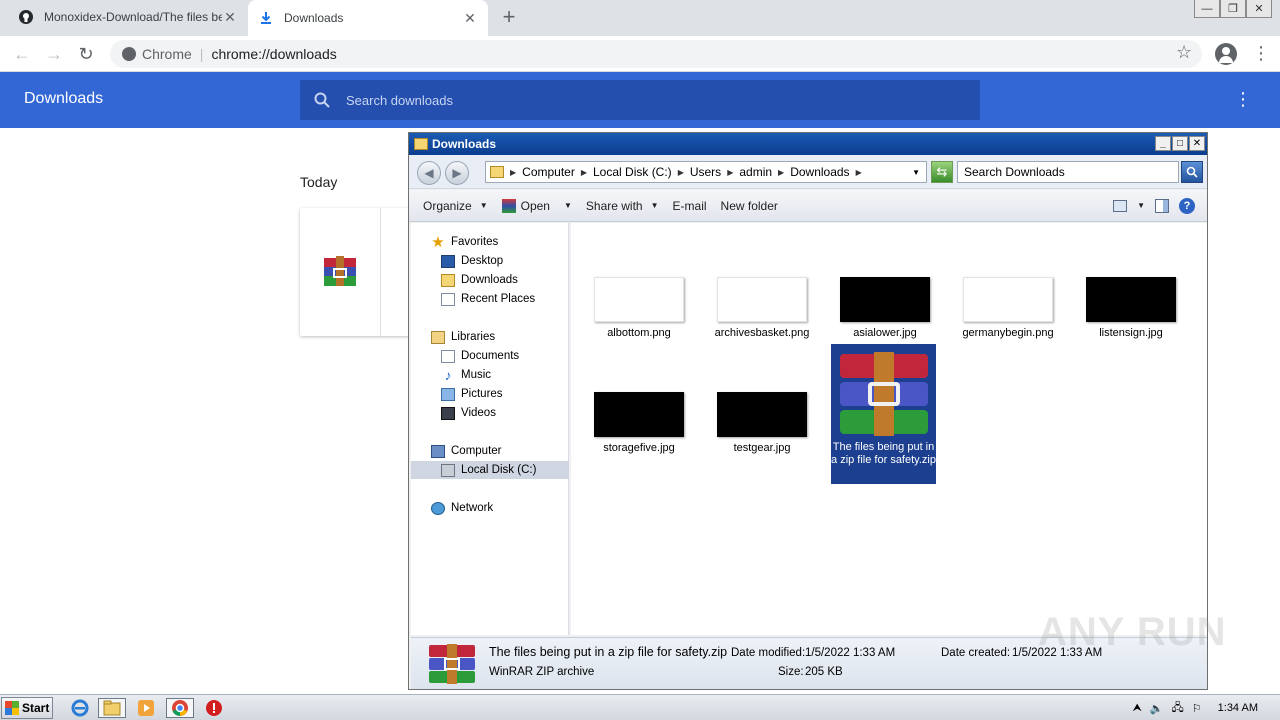 The height and width of the screenshot is (720, 1280). I want to click on help-icon: ?, so click(1187, 205).